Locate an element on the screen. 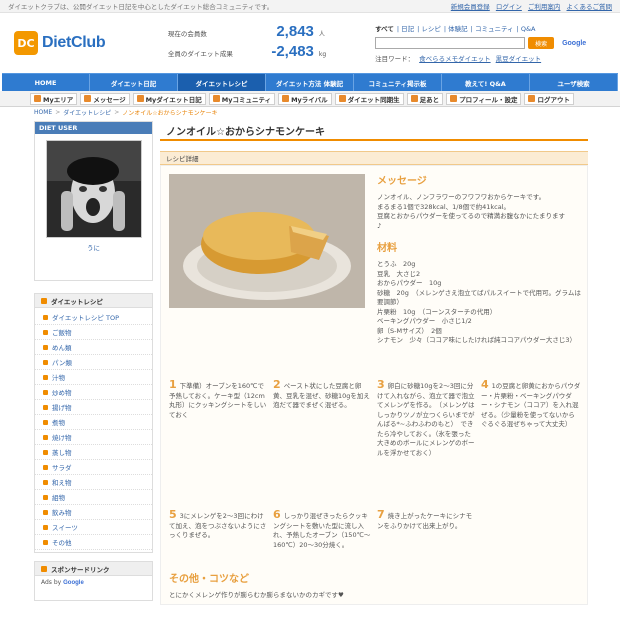 This screenshot has height=620, width=620. subnav-logout: ログアウト is located at coordinates (549, 98).